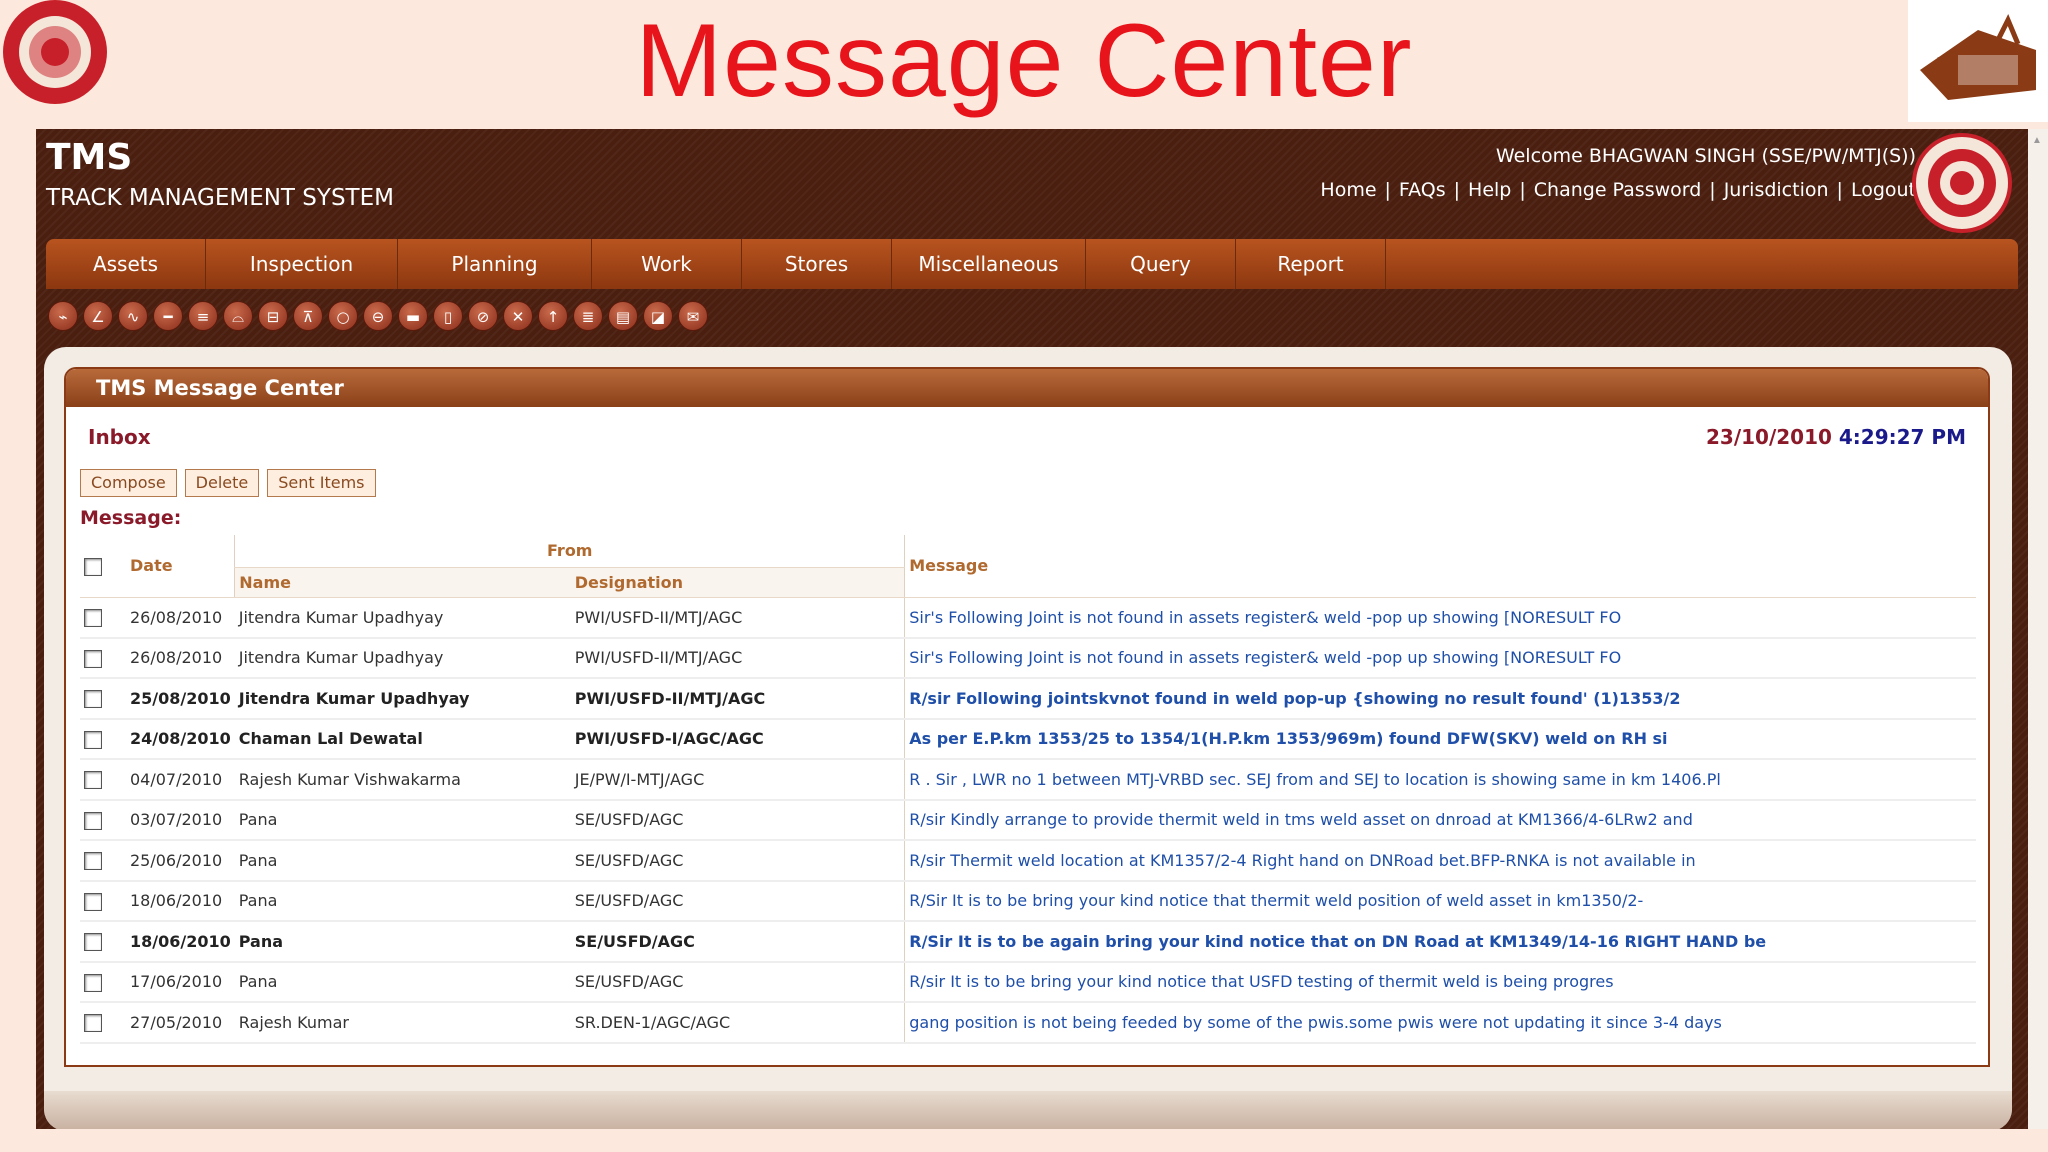 Image resolution: width=2048 pixels, height=1152 pixels. Describe the element at coordinates (737, 780) in the screenshot. I see `row-sender-designation: JE/PW/I-MTJ/AGC` at that location.